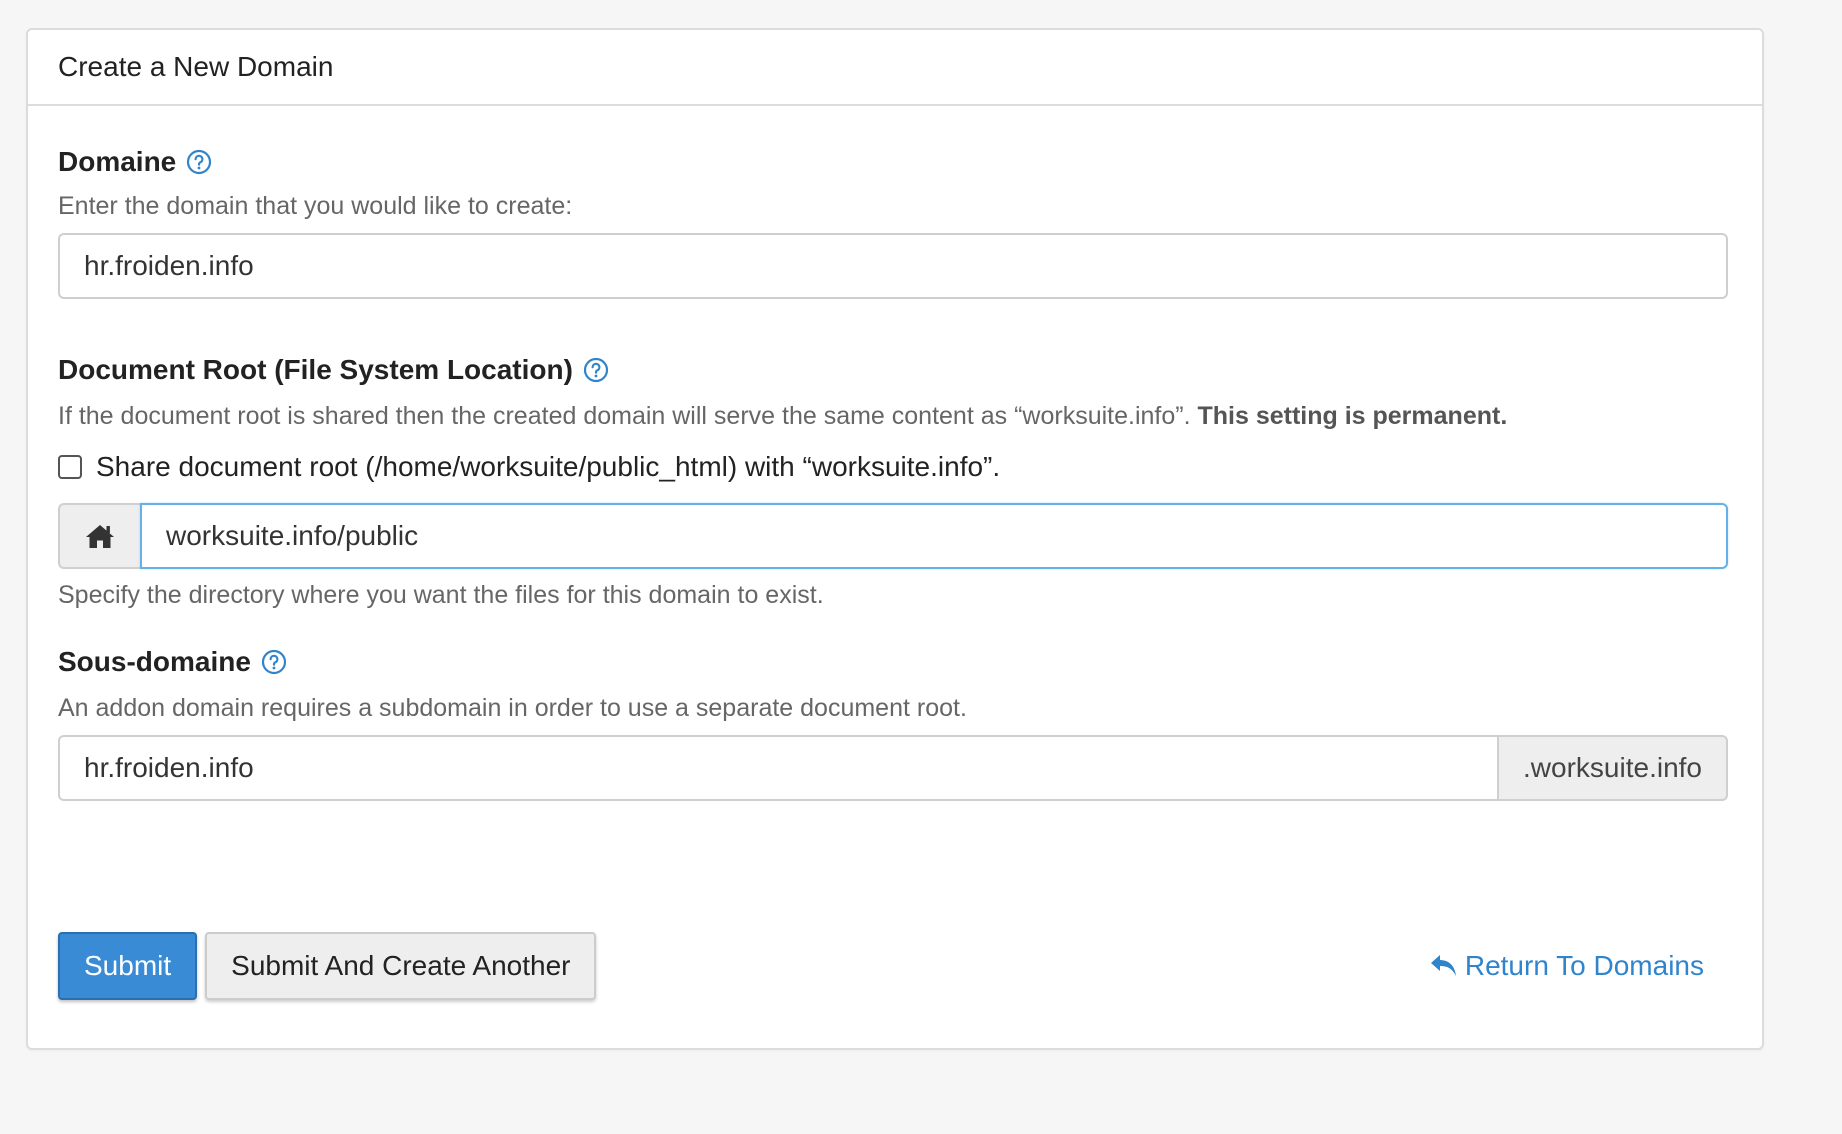 The image size is (1842, 1134). What do you see at coordinates (893, 162) in the screenshot?
I see `domain-label-row: Domaine` at bounding box center [893, 162].